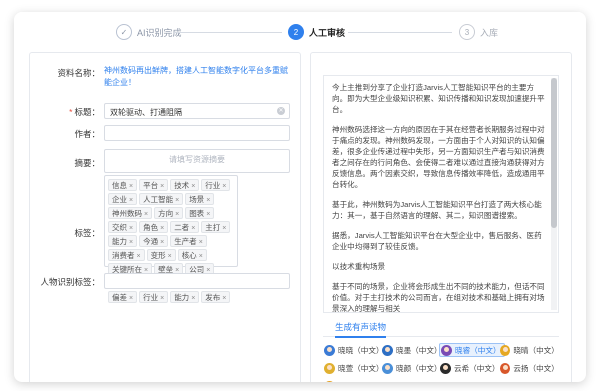  I want to click on summary-textarea: 请填写资源摘要, so click(197, 161).